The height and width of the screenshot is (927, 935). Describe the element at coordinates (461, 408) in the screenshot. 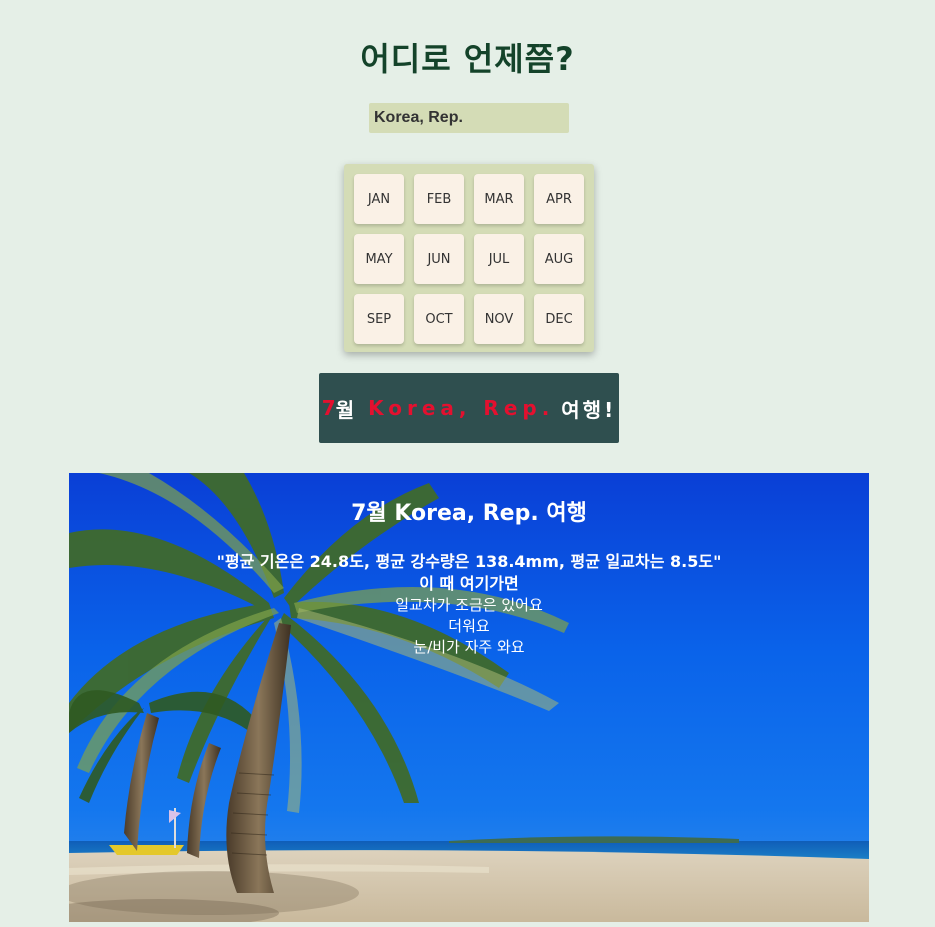

I see `result-country: Korea, Rep.` at that location.